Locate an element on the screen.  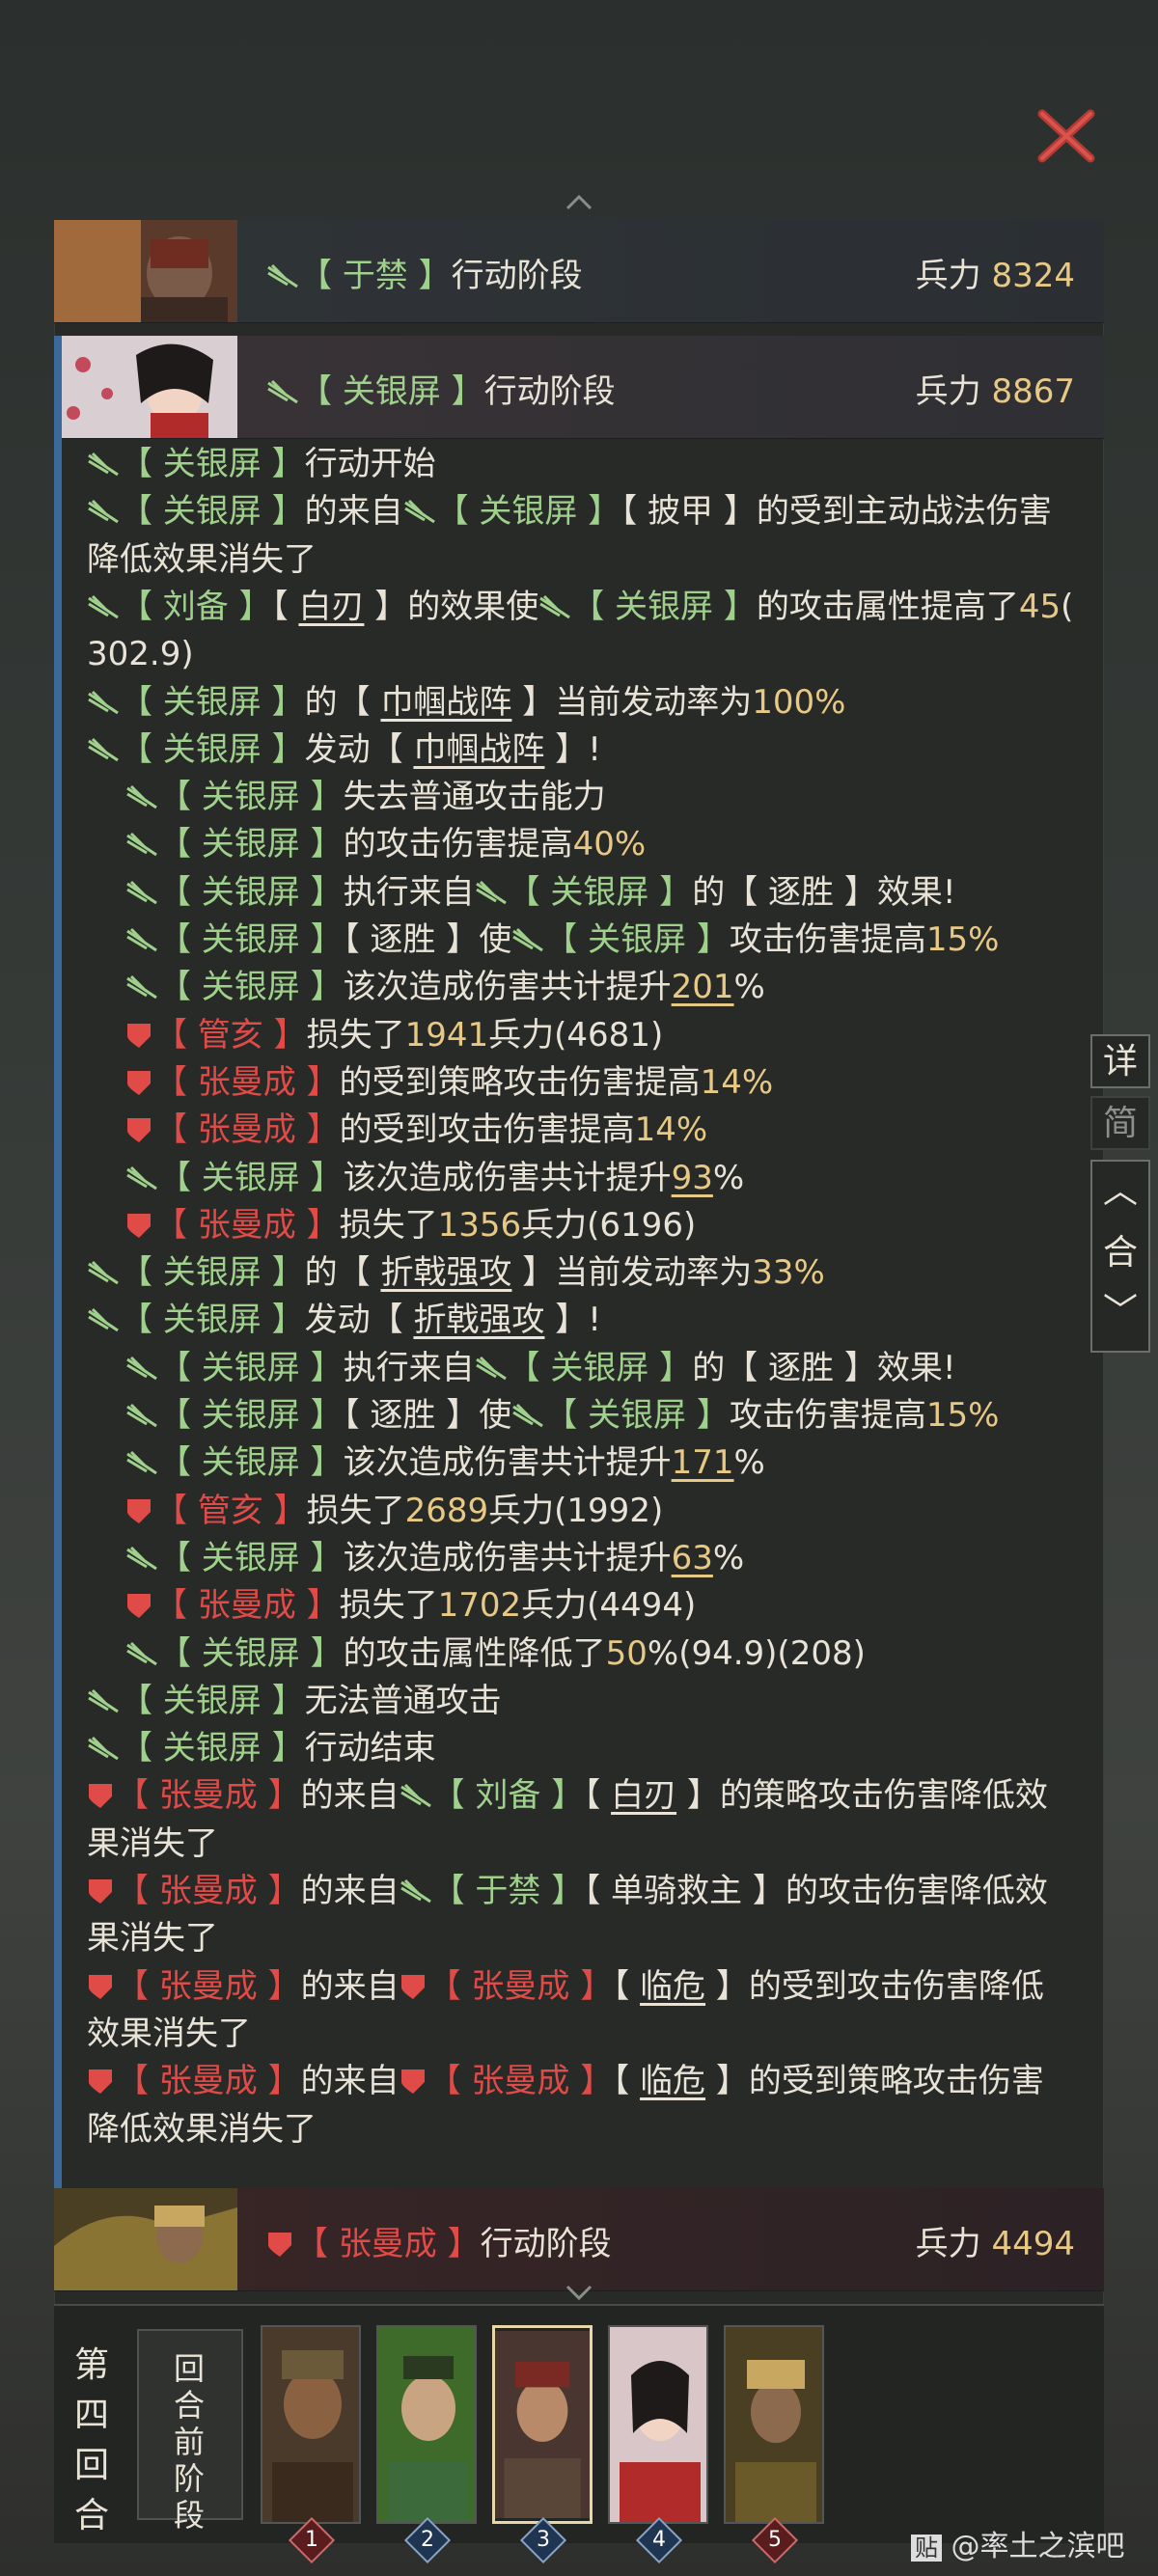
pre-round-phase-button: 回 合 前 阶 段 is located at coordinates (190, 2432).